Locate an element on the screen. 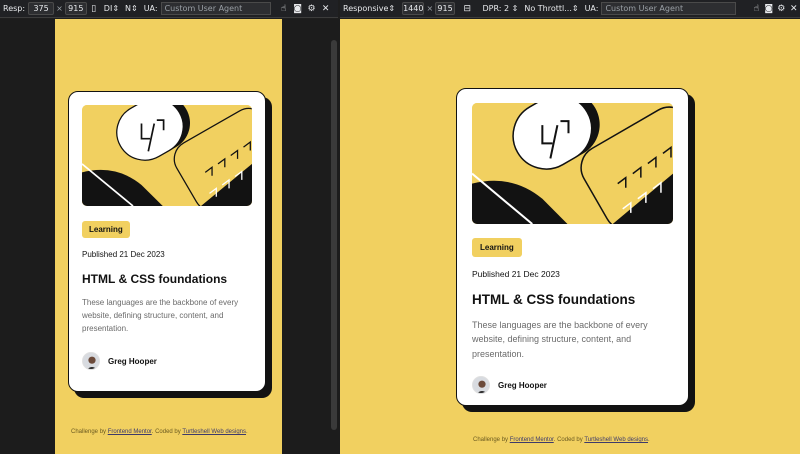  responsive-mode-select: Responsive ⇕ is located at coordinates (369, 9).